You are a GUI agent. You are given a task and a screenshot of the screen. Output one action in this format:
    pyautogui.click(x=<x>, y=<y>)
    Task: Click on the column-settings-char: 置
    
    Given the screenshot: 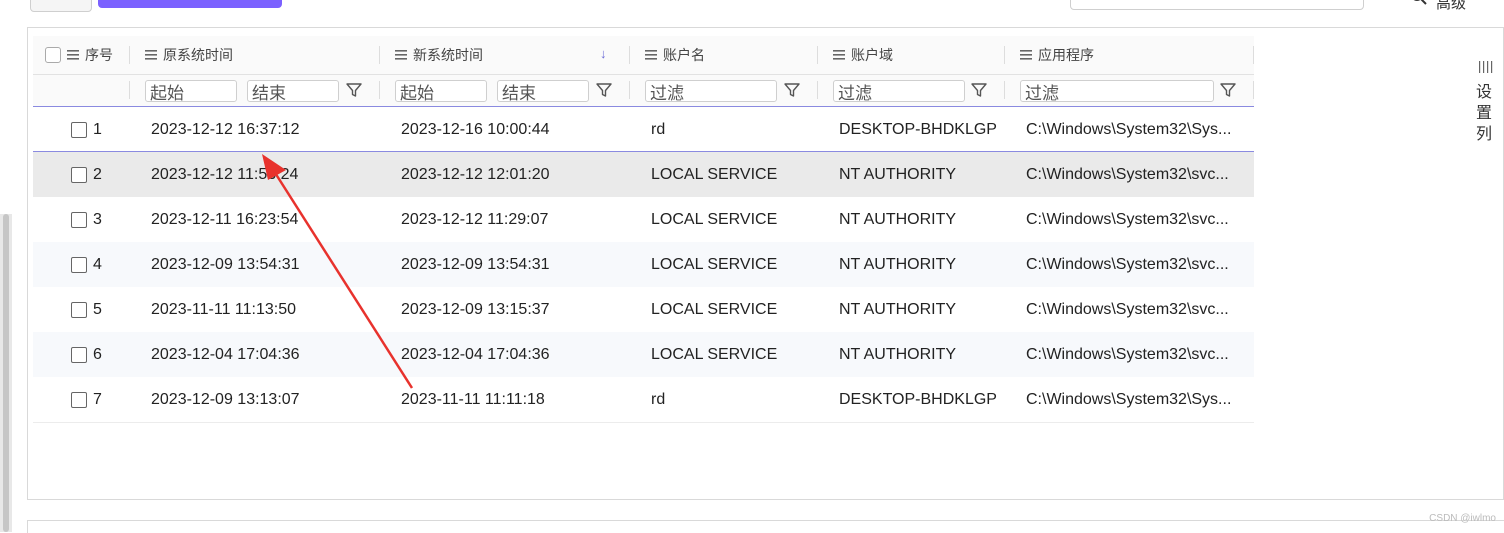 What is the action you would take?
    pyautogui.click(x=1483, y=113)
    